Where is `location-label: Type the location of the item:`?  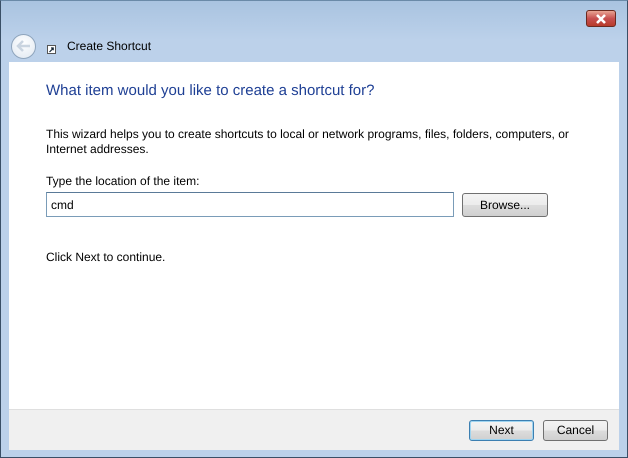 location-label: Type the location of the item: is located at coordinates (123, 181).